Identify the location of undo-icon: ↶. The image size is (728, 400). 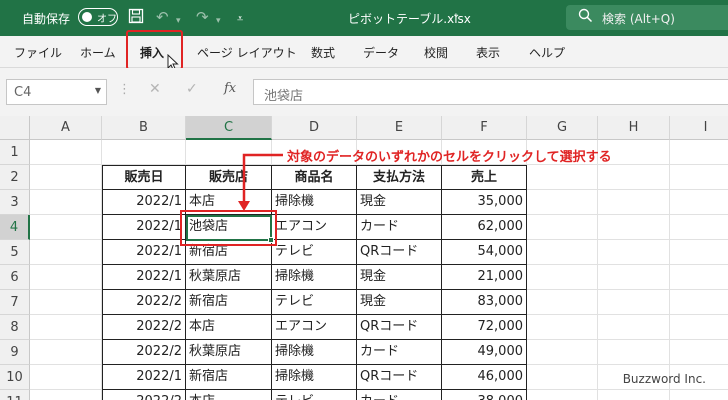
(162, 17).